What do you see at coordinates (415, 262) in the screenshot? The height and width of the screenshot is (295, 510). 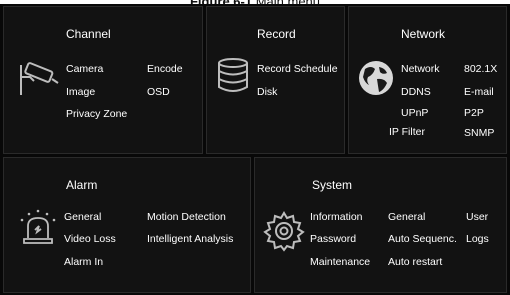 I see `system-item-auto-restart: Auto restart` at bounding box center [415, 262].